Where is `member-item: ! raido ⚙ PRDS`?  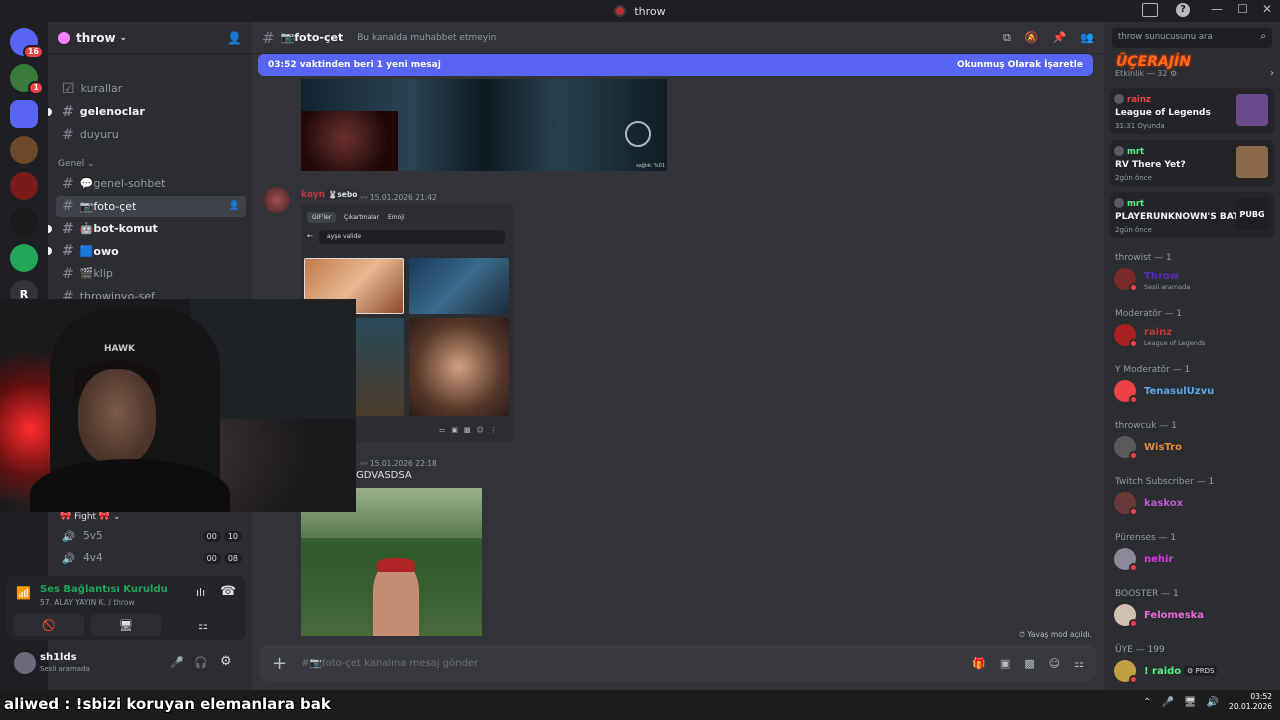
member-item: ! raido ⚙ PRDS is located at coordinates (1194, 672).